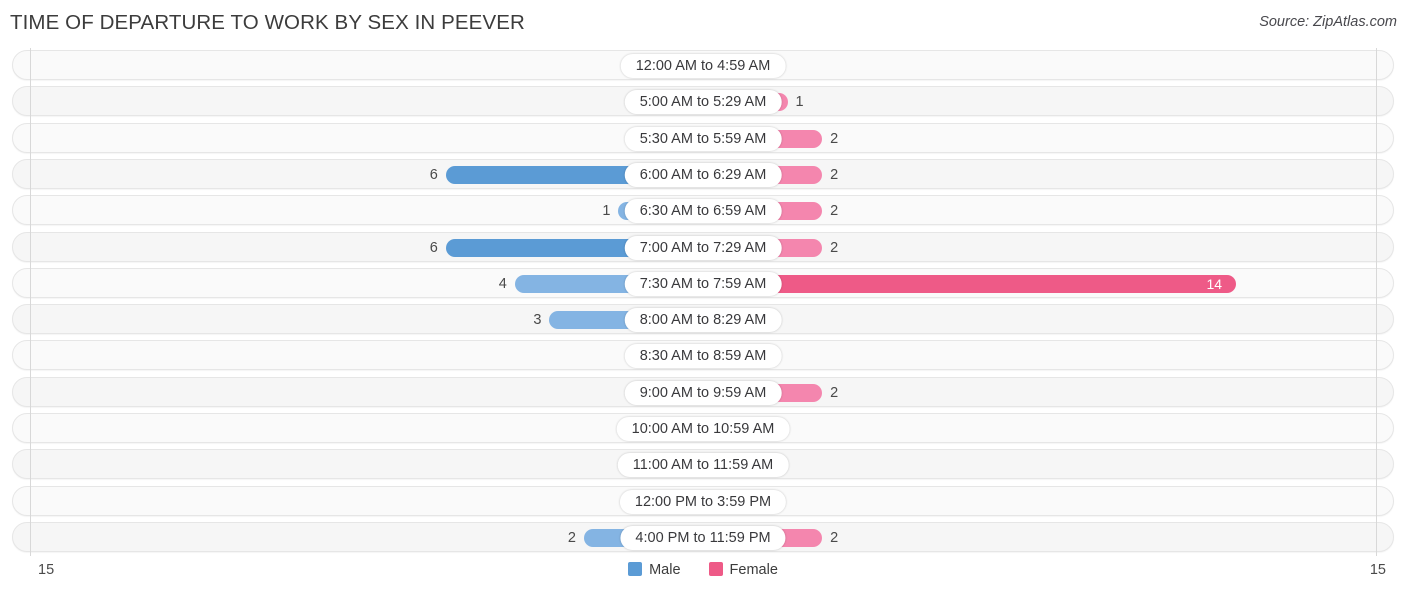 This screenshot has height=595, width=1406. What do you see at coordinates (703, 570) in the screenshot?
I see `chart-legend: Male Female` at bounding box center [703, 570].